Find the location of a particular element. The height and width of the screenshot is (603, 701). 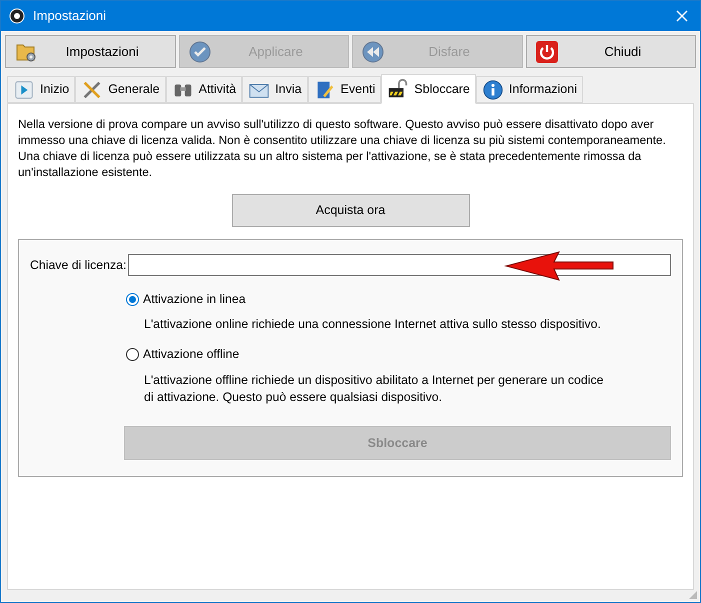

tab: Inizio is located at coordinates (41, 89).